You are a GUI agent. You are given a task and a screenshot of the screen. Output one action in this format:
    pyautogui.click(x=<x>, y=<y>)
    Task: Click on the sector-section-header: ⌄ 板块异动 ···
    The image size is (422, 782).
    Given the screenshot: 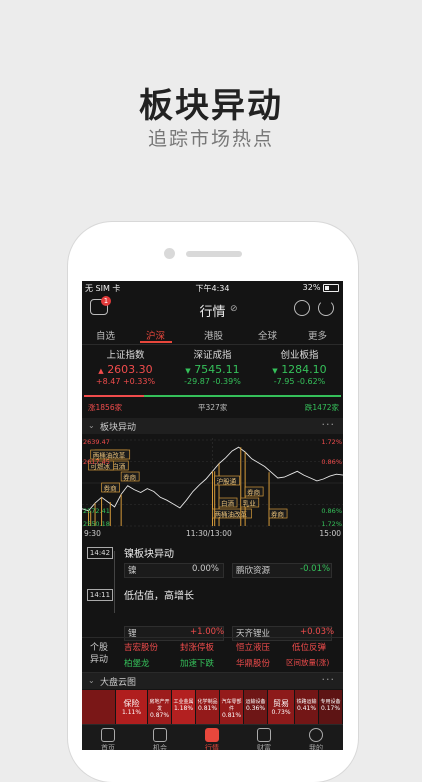 What is the action you would take?
    pyautogui.click(x=212, y=426)
    